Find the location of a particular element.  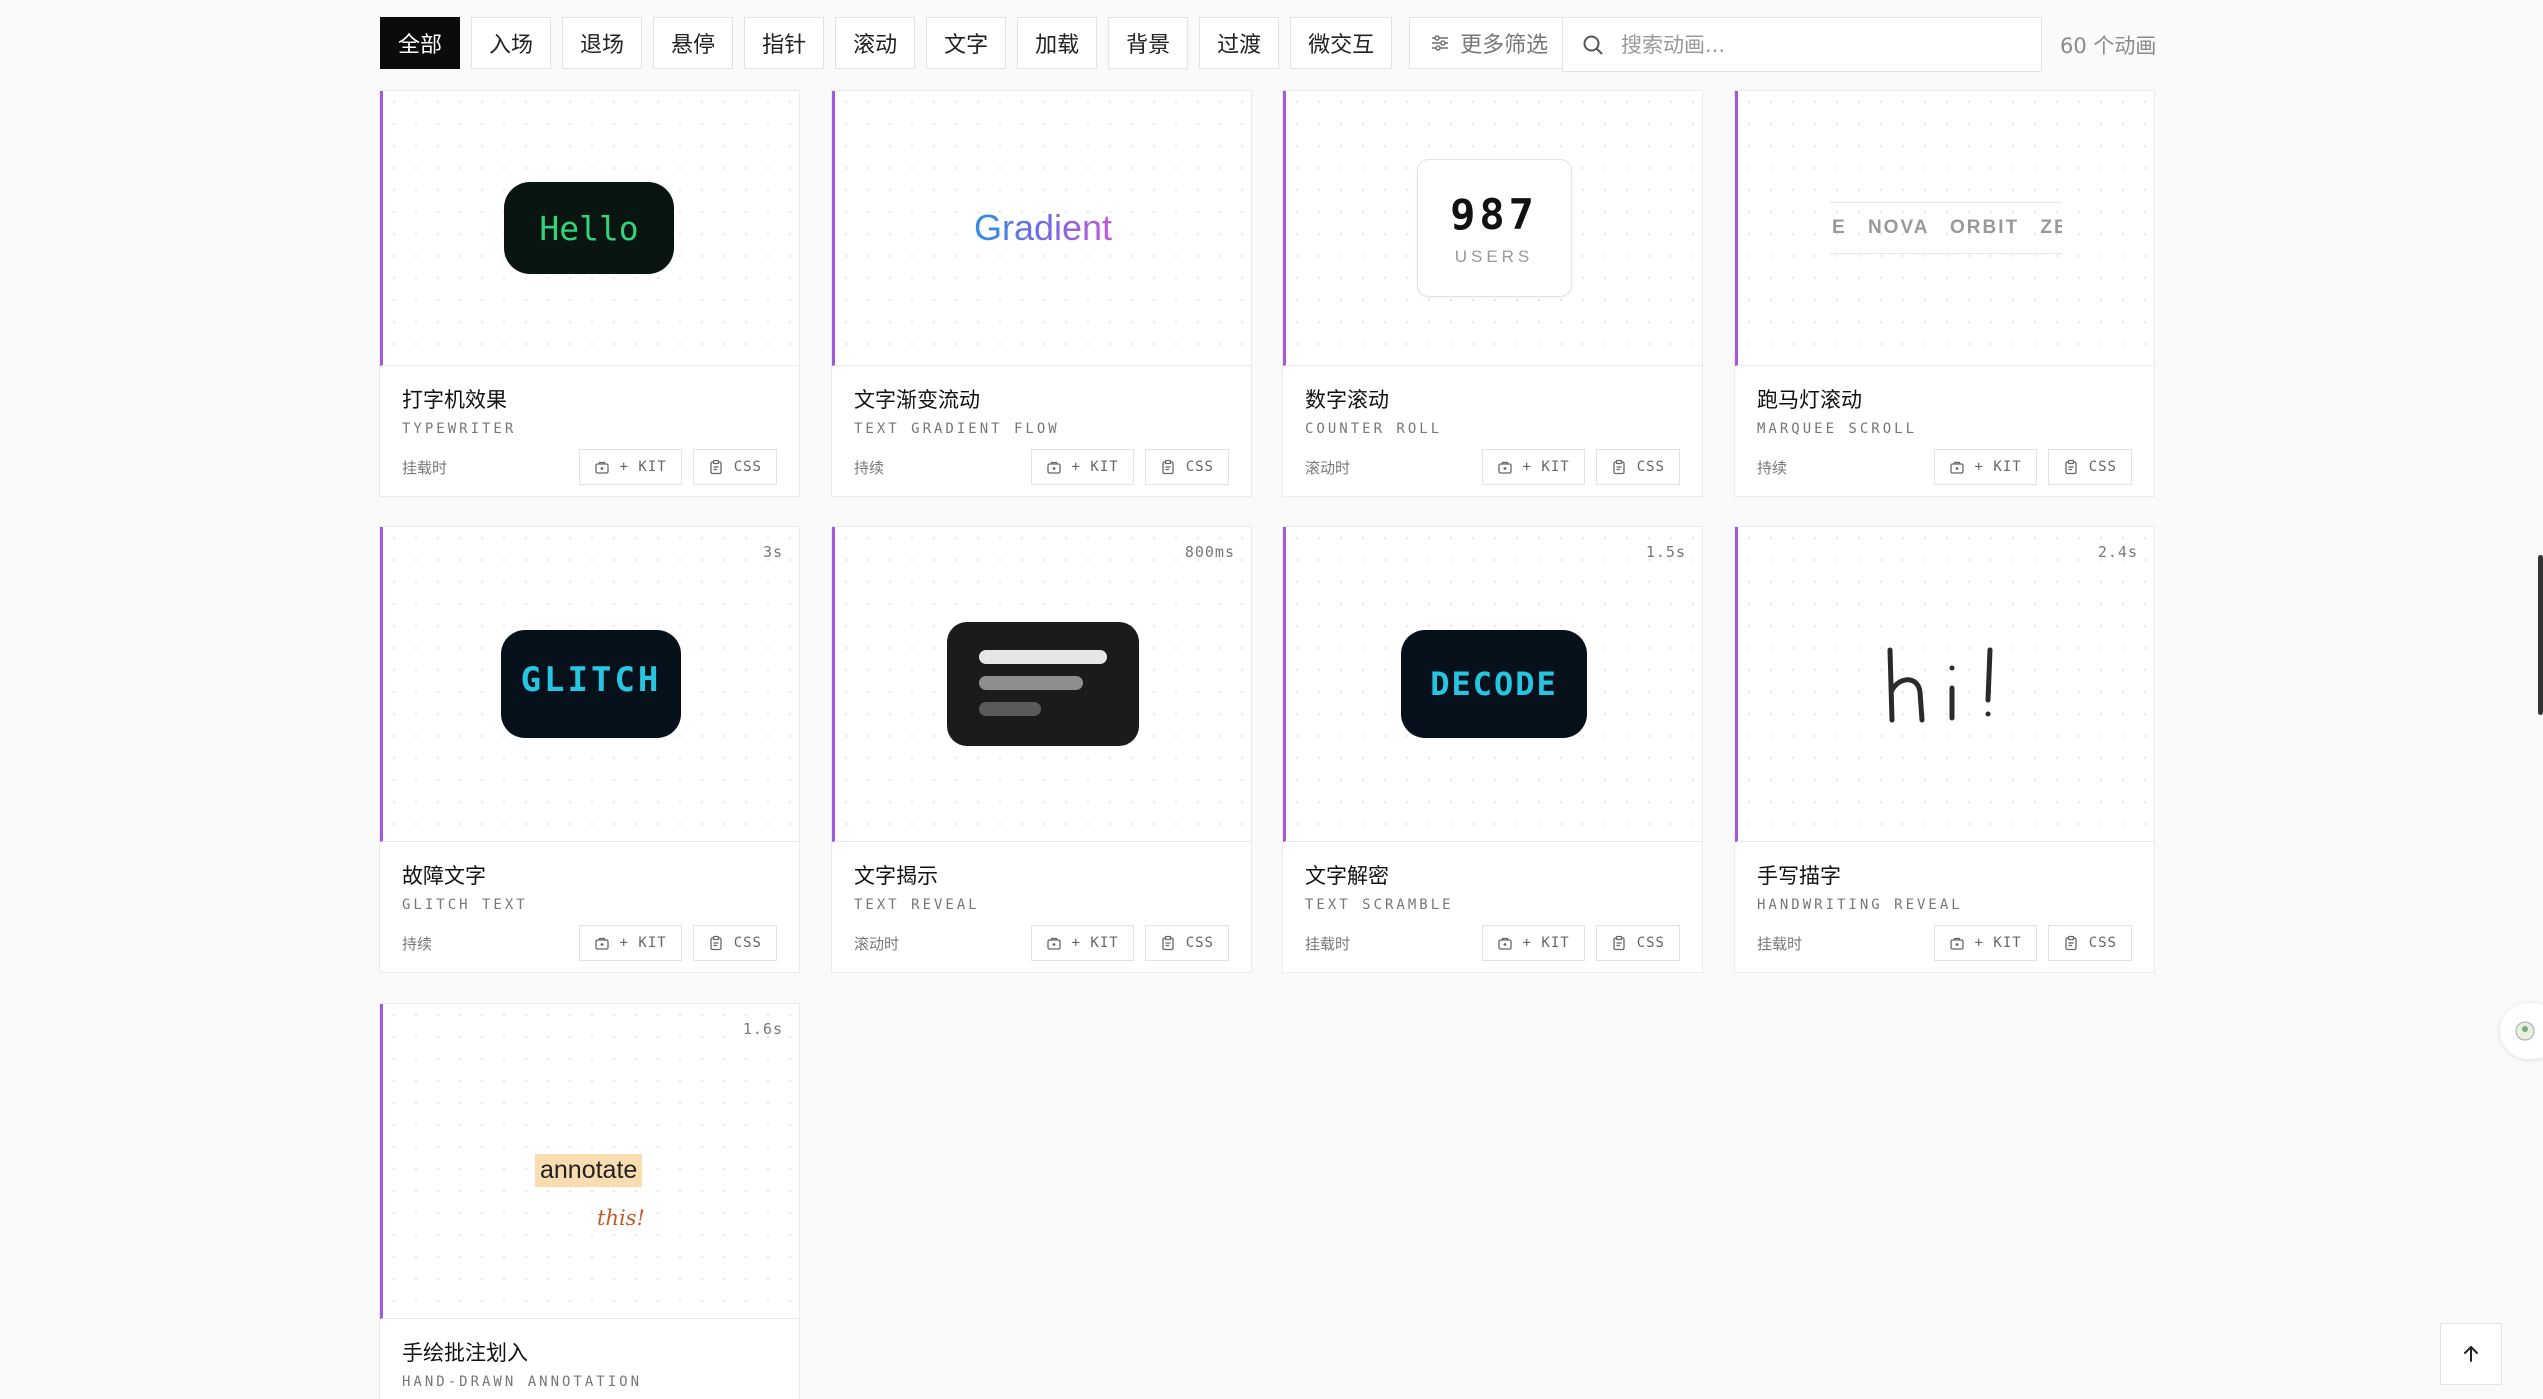

card-preview: 3s GLITCH is located at coordinates (589, 684).